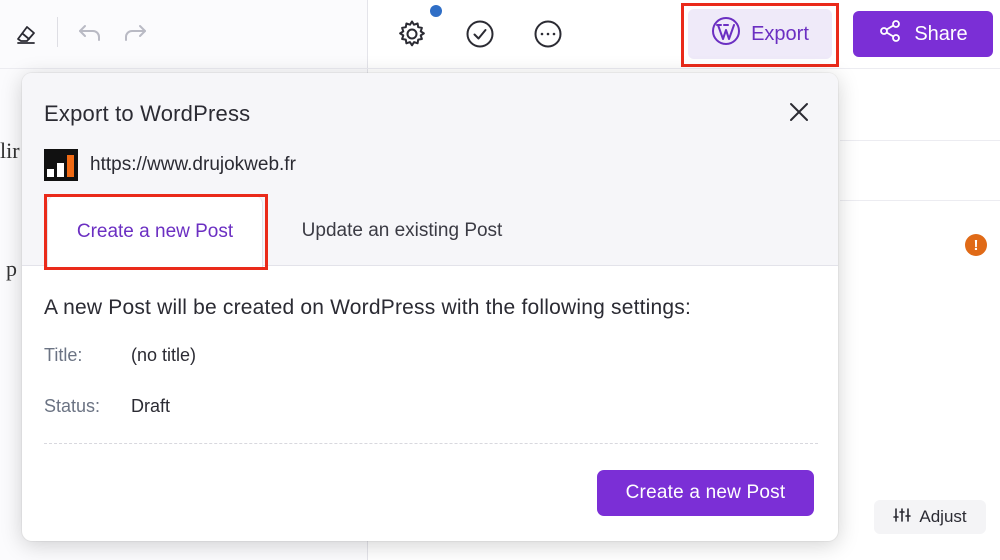 Image resolution: width=1000 pixels, height=560 pixels. I want to click on check-circle-icon, so click(480, 34).